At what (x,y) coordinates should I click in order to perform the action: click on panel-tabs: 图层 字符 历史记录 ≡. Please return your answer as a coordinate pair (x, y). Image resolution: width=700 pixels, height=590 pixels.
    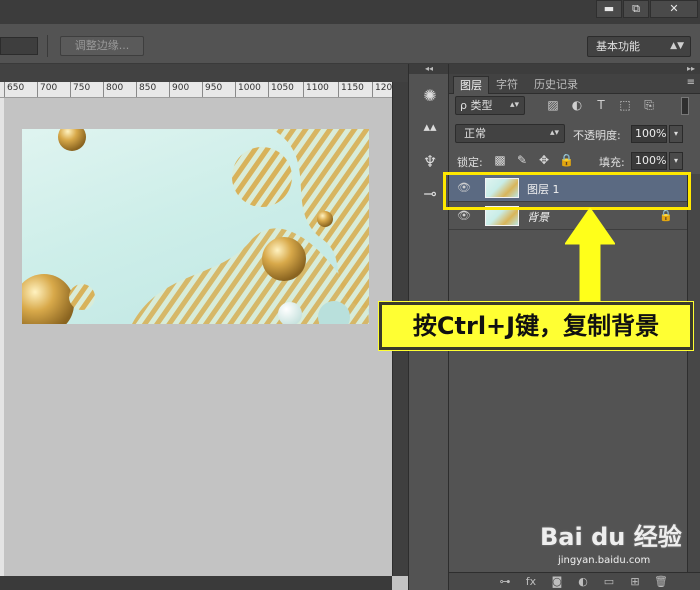
    Looking at the image, I should click on (574, 84).